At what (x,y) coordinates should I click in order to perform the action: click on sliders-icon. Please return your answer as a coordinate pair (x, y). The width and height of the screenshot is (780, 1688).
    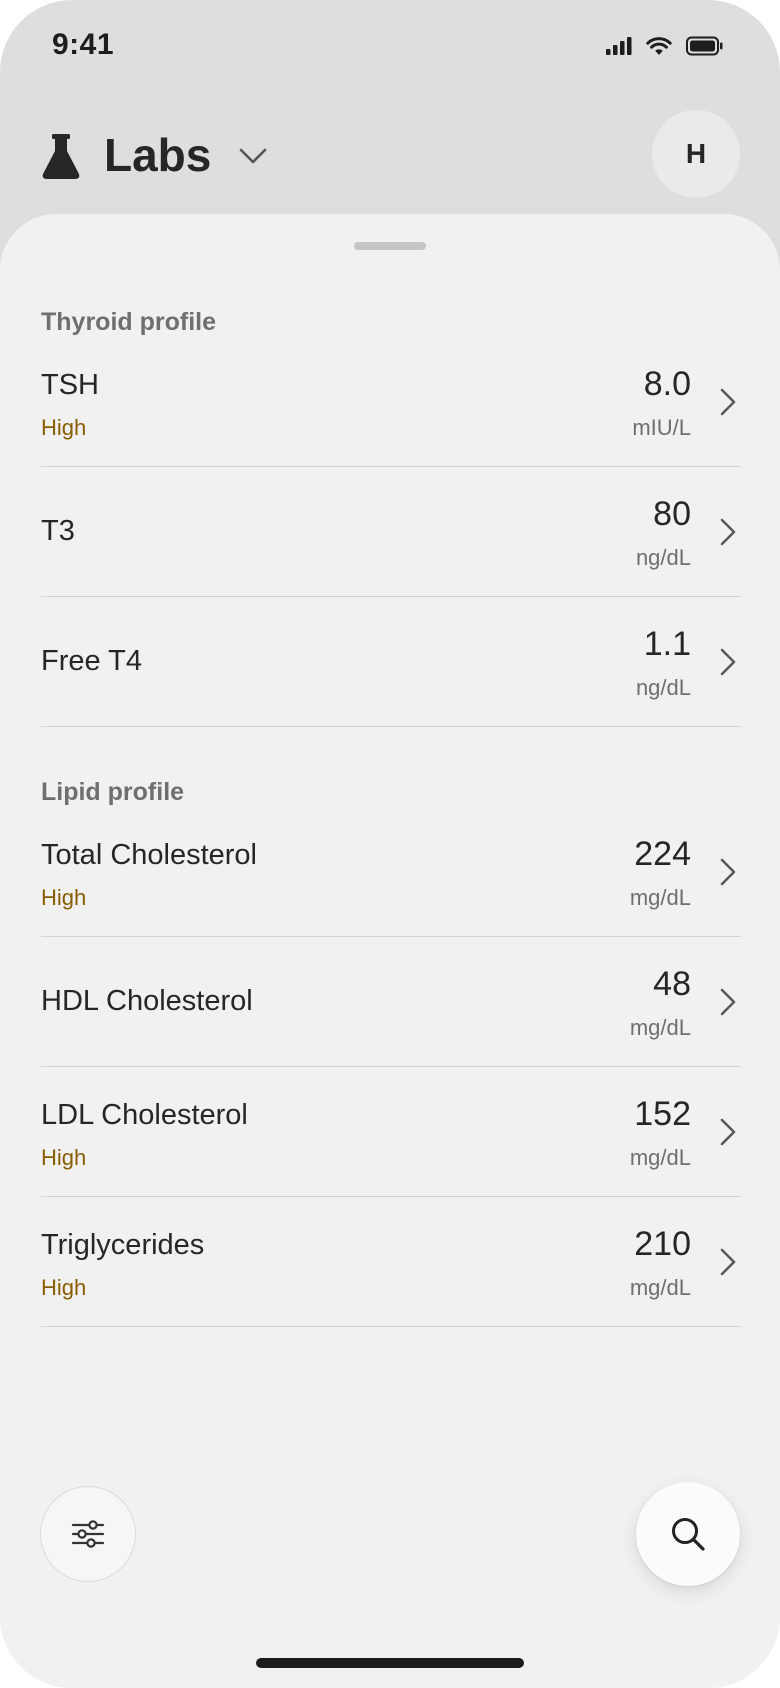
    Looking at the image, I should click on (88, 1534).